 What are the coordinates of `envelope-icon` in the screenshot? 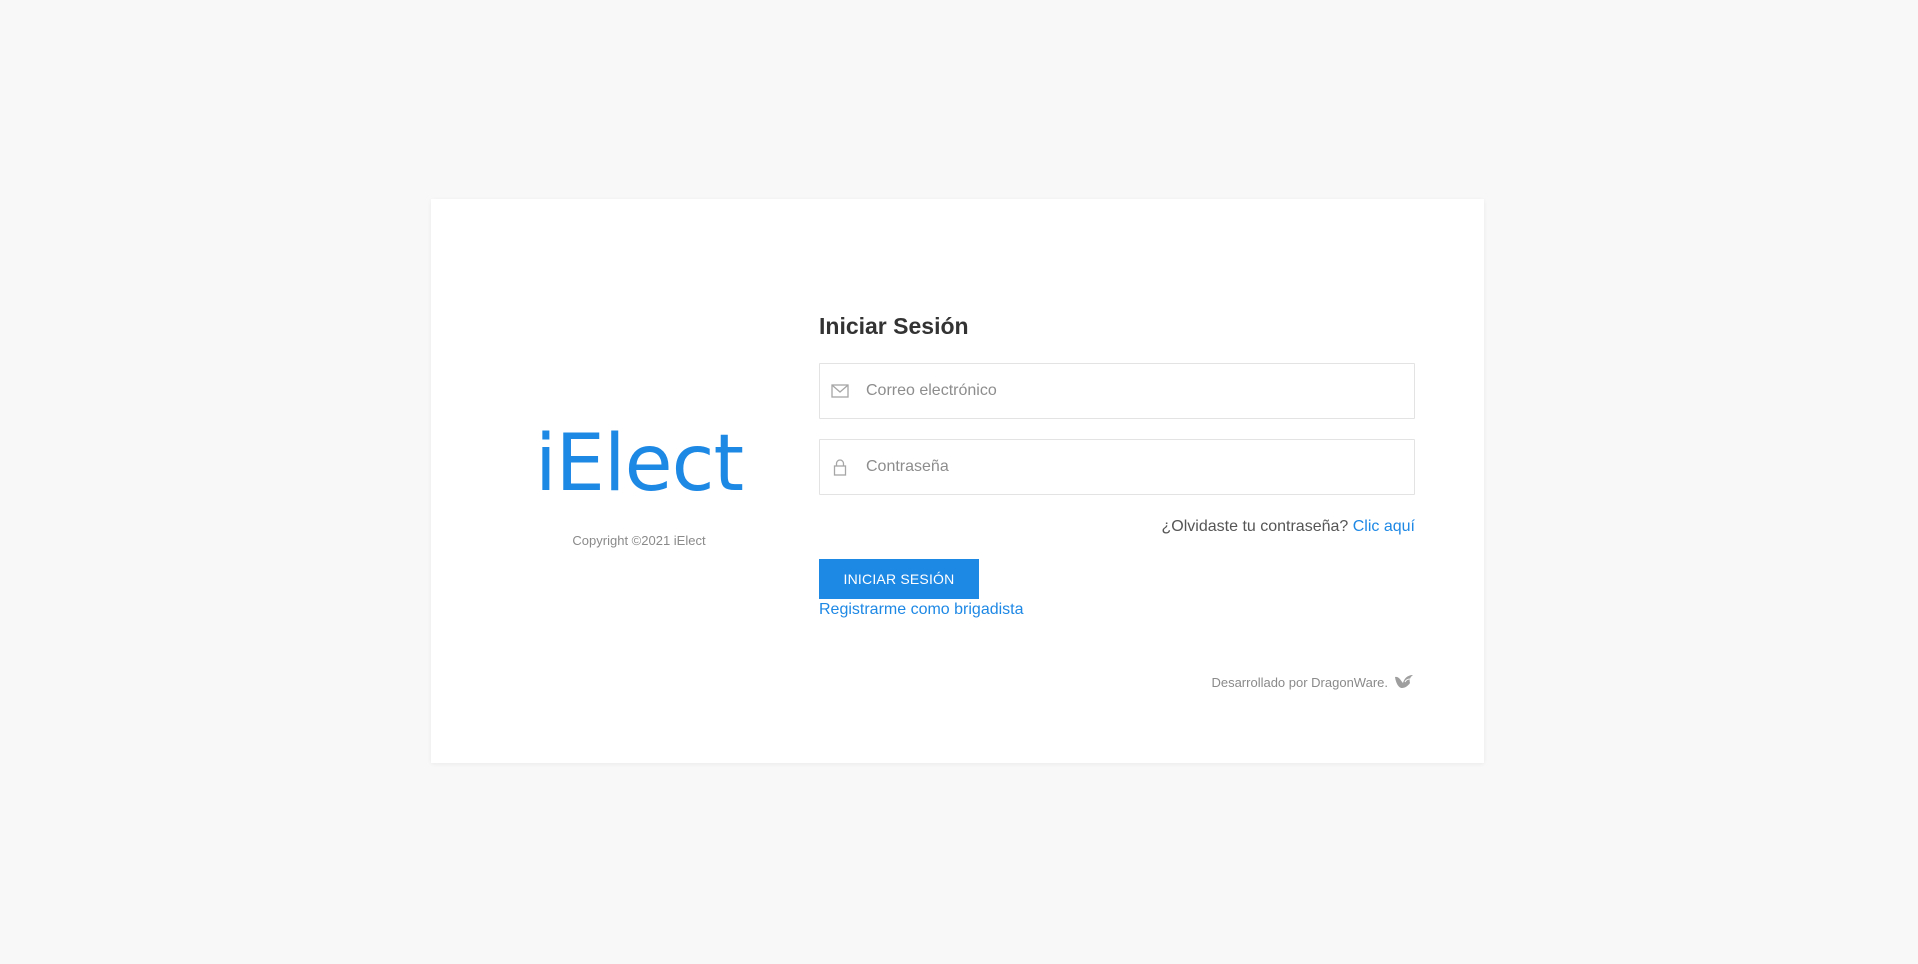 It's located at (840, 391).